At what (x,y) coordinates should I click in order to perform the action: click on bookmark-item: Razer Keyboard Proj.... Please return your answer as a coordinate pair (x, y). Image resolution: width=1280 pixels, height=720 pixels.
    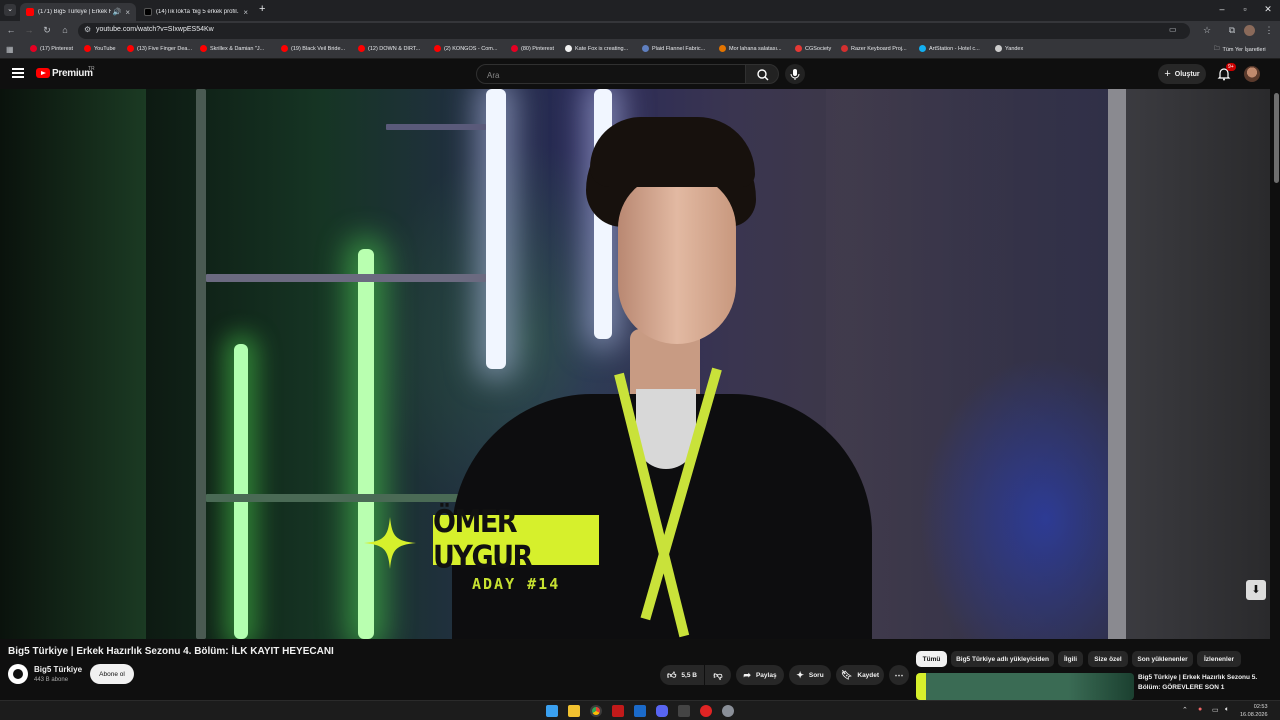
    Looking at the image, I should click on (874, 48).